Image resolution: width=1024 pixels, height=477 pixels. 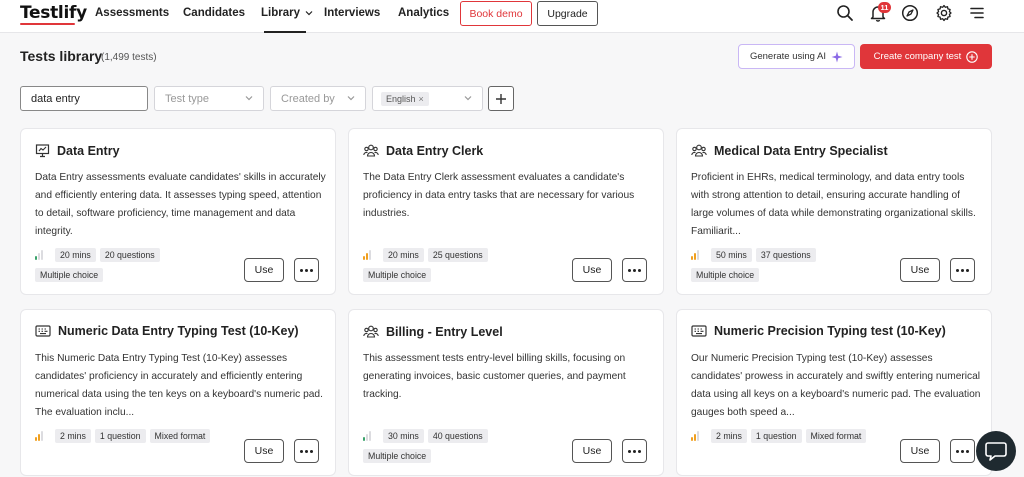 What do you see at coordinates (403, 255) in the screenshot?
I see `duration-tag: 20 mins` at bounding box center [403, 255].